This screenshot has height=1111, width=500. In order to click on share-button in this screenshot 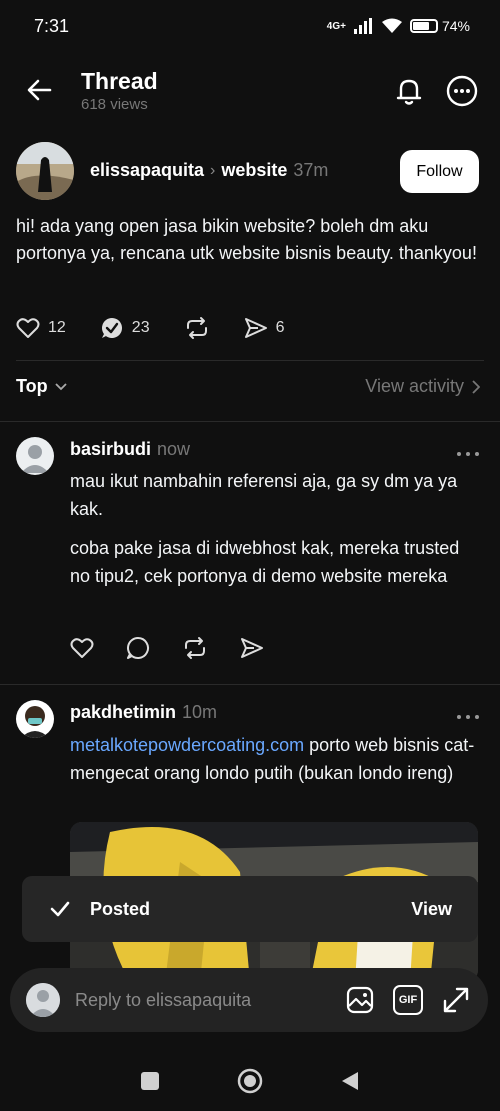, I will do `click(252, 648)`.